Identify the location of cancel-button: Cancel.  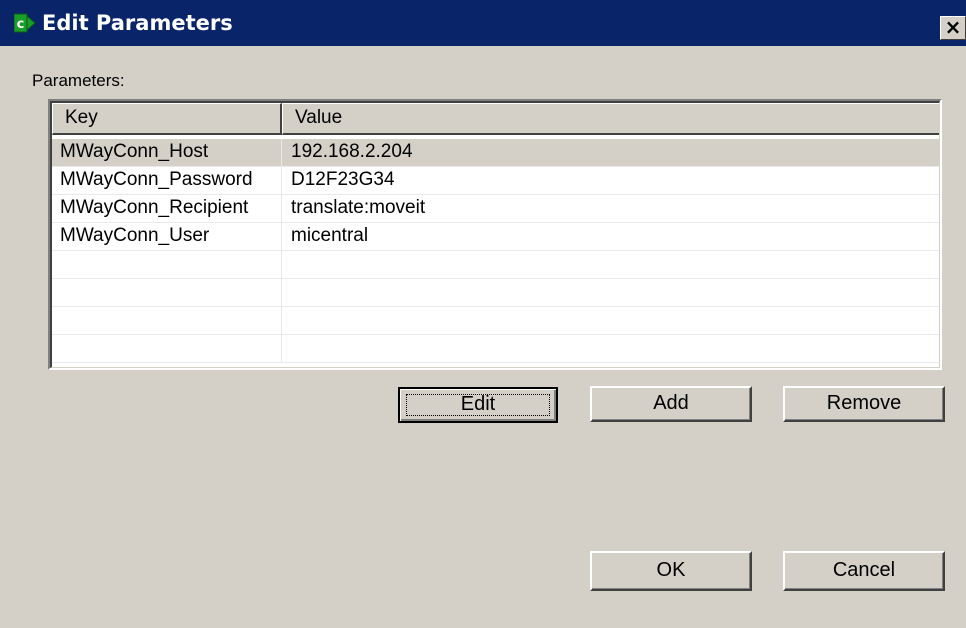
(864, 571).